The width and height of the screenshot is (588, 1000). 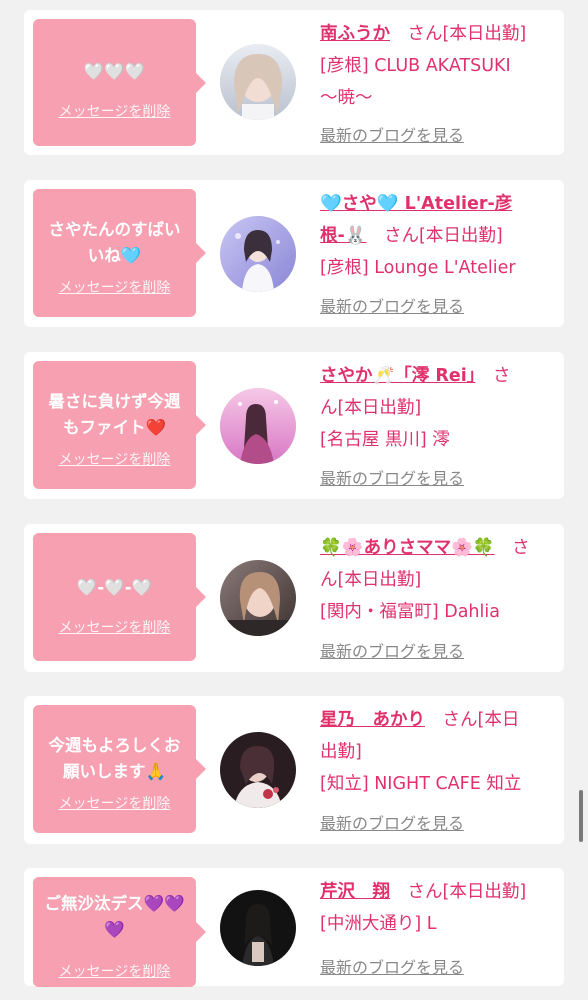 I want to click on message-bubble: 🤍🤍🤍 メッセージを削除, so click(x=119, y=82).